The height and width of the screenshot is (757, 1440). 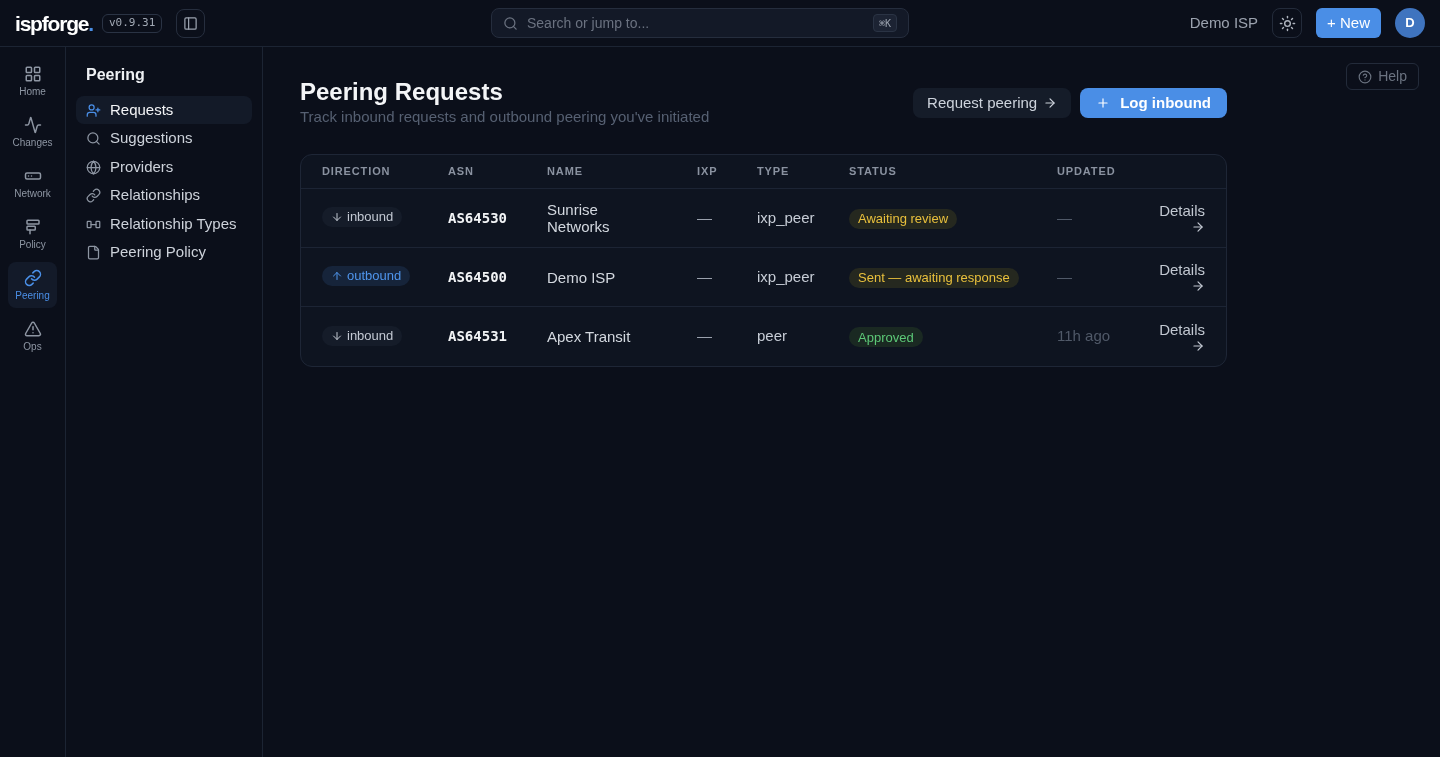 What do you see at coordinates (1365, 76) in the screenshot?
I see `help-icon` at bounding box center [1365, 76].